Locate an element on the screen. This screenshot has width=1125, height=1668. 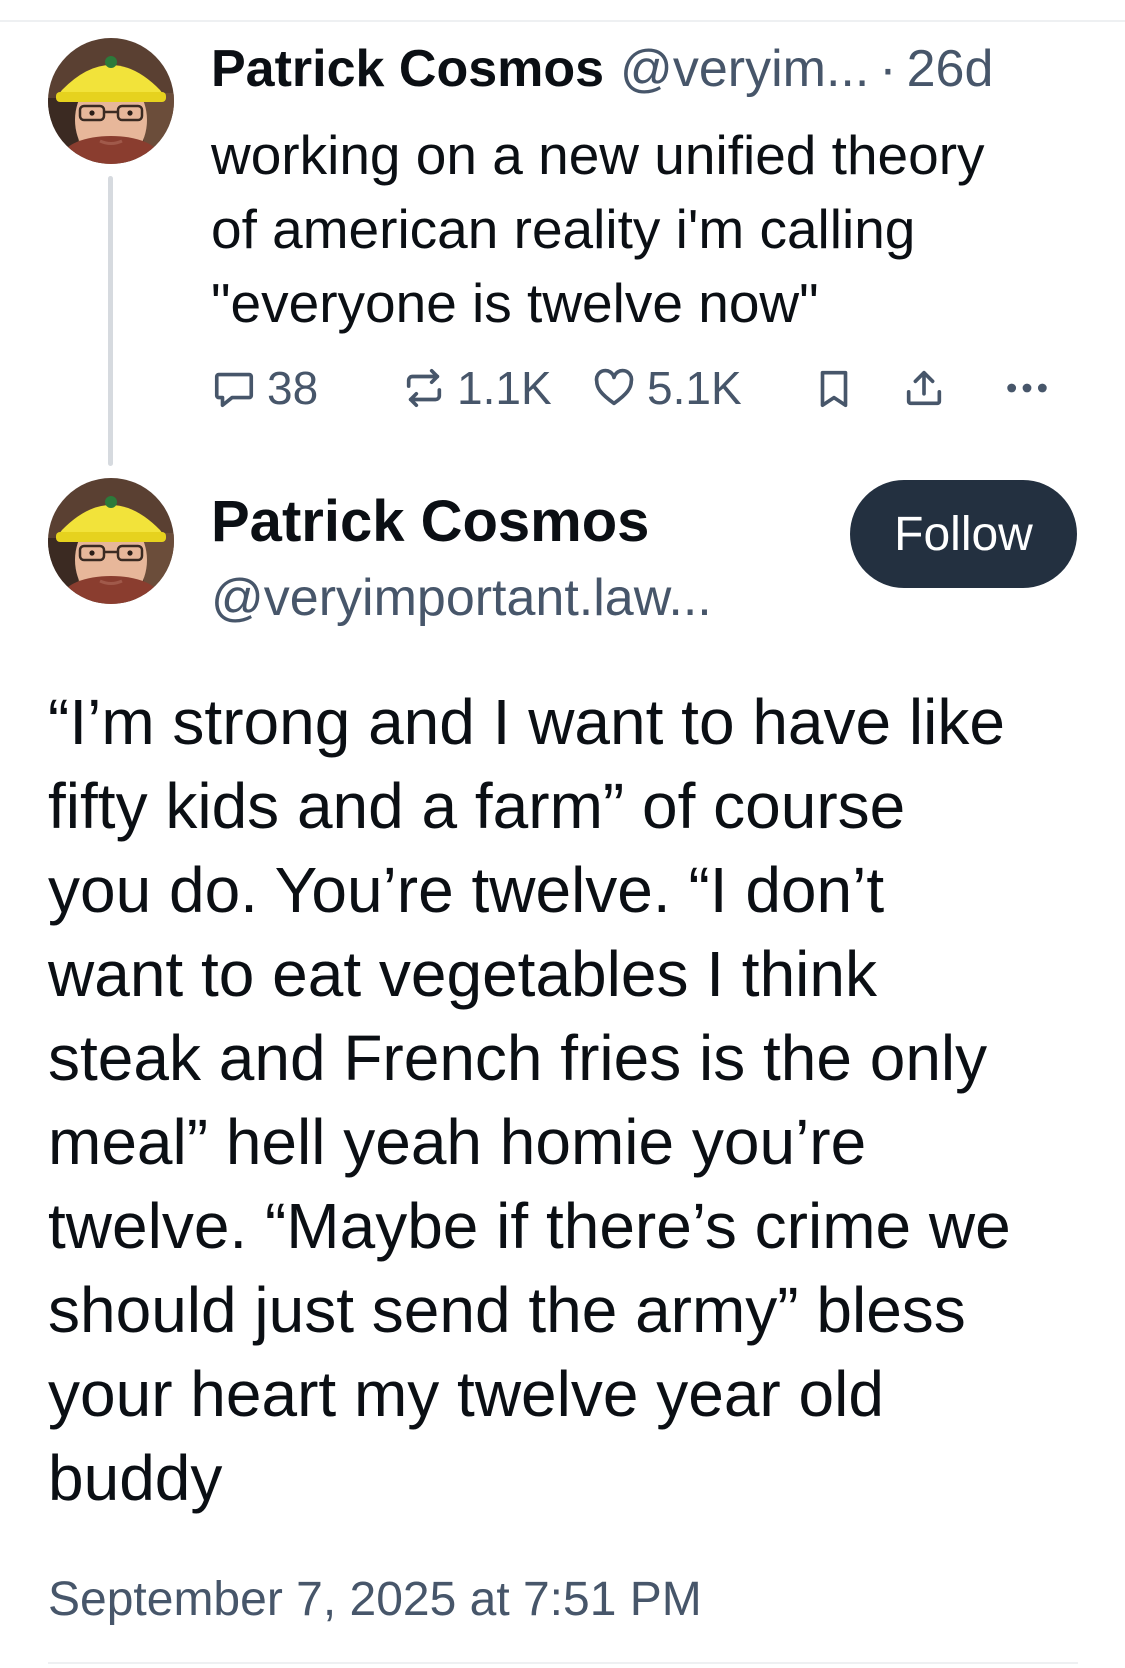
post-action-bar: 38 1.1K 5.1K is located at coordinates (641, 388).